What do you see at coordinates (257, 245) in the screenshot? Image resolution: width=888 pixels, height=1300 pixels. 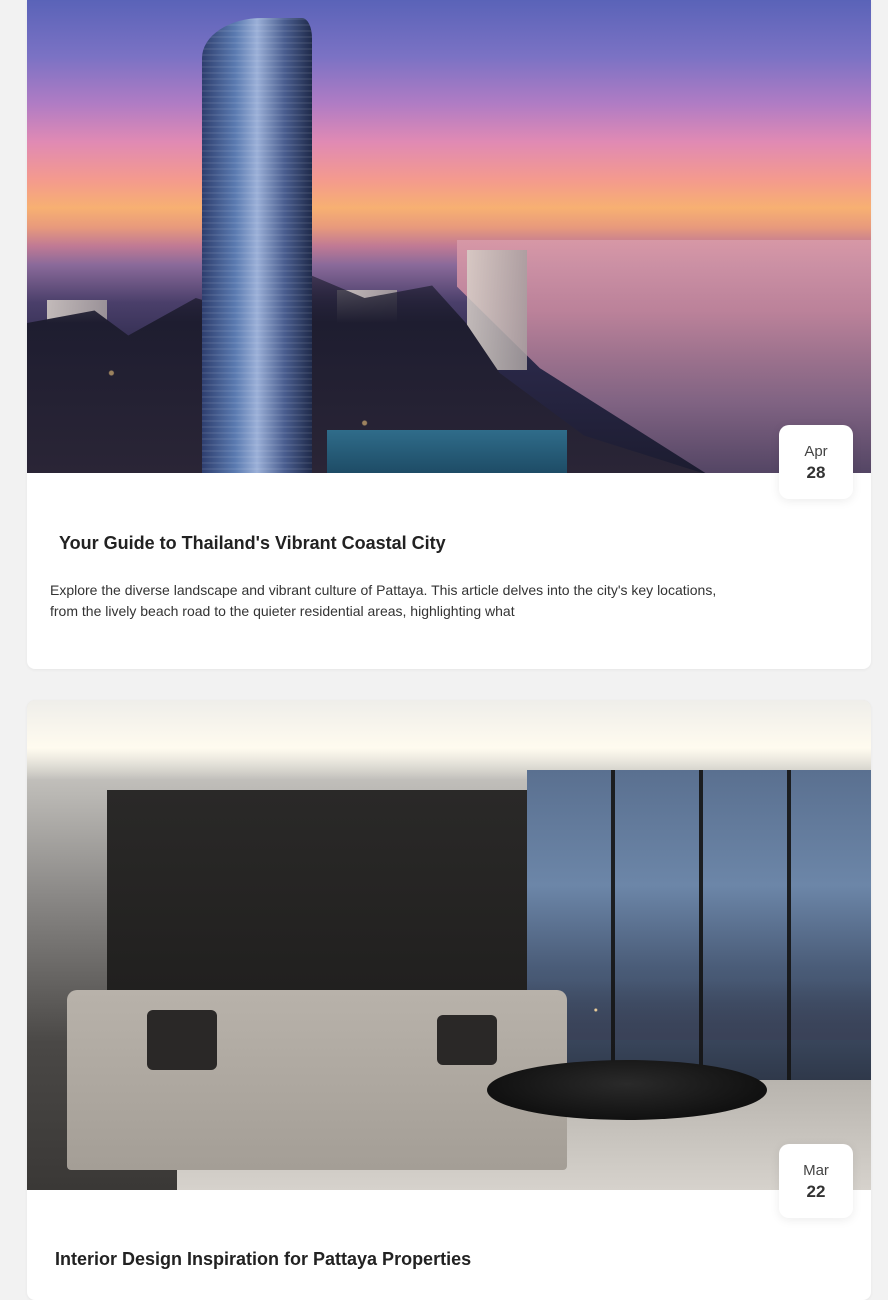 I see `tower-decor` at bounding box center [257, 245].